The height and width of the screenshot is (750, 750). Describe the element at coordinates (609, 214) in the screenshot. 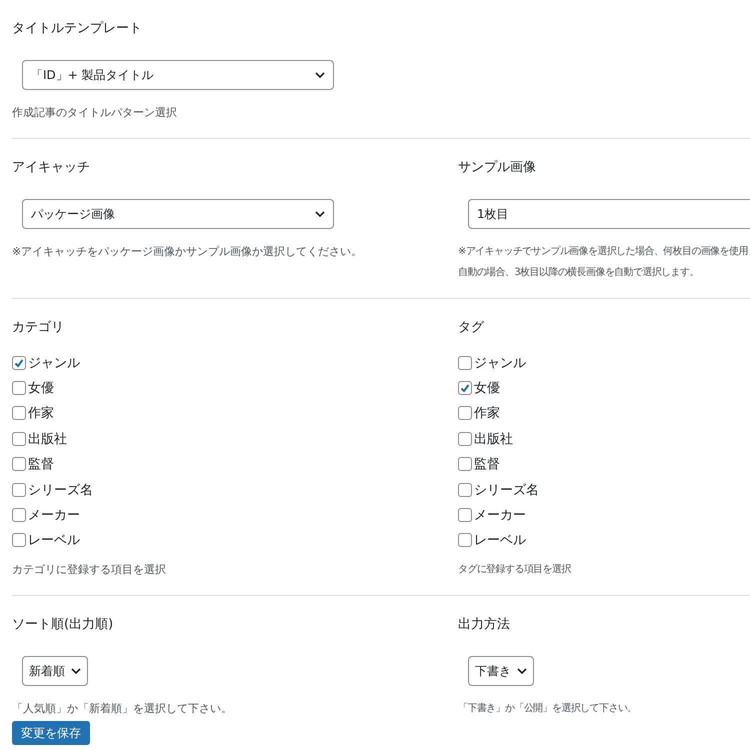

I see `select-field: 1枚目` at that location.